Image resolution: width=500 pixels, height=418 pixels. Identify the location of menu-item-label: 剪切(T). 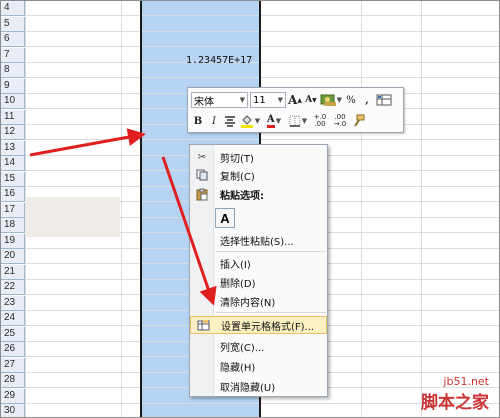
(237, 159).